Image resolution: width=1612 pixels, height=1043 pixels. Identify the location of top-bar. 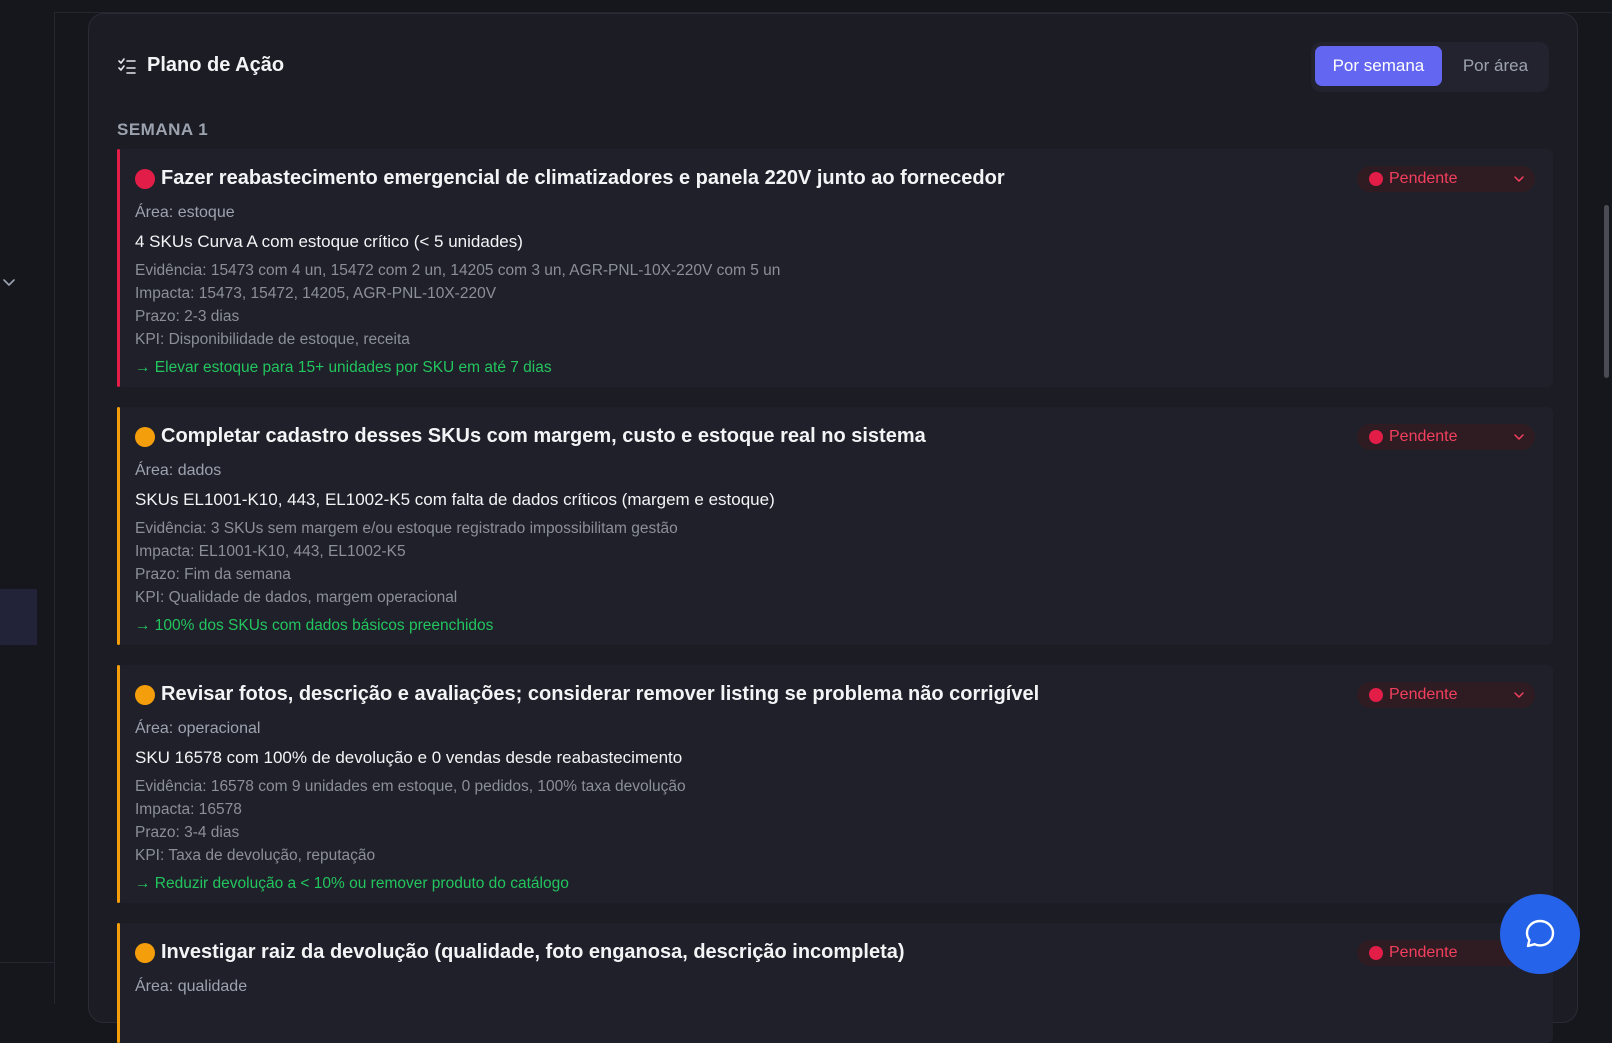
(806, 6).